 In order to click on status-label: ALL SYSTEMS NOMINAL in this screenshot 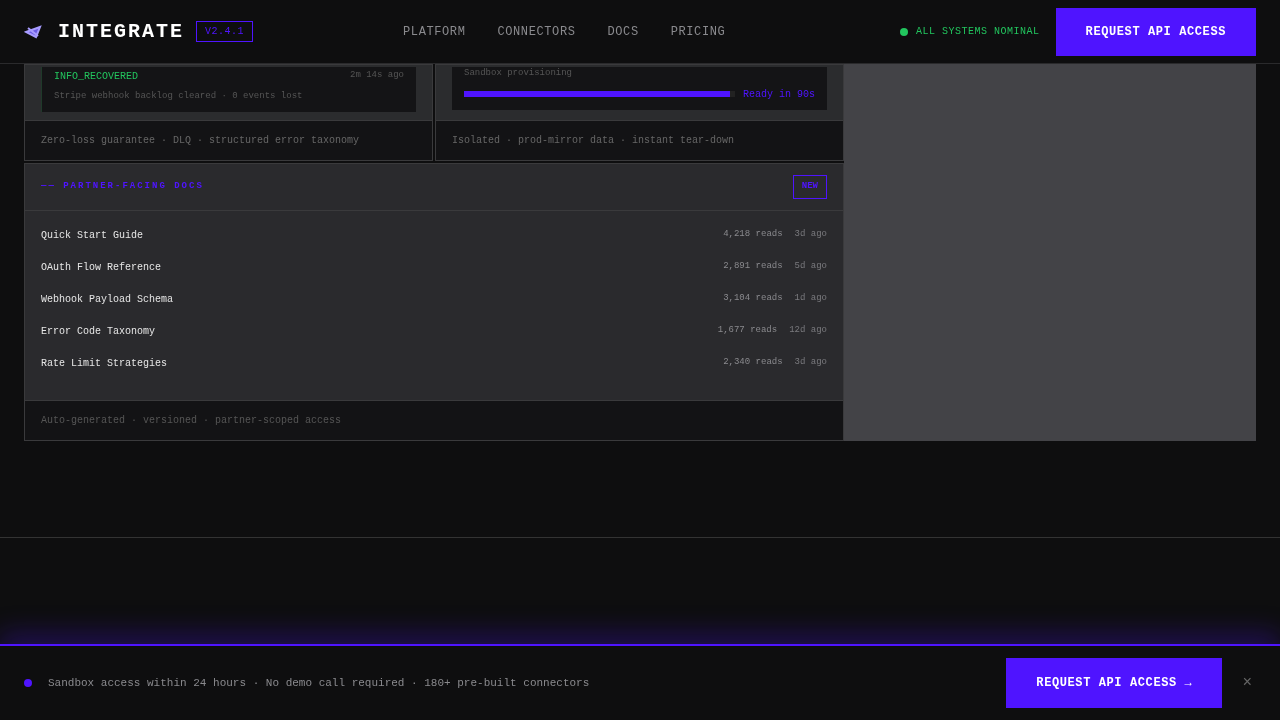, I will do `click(978, 32)`.